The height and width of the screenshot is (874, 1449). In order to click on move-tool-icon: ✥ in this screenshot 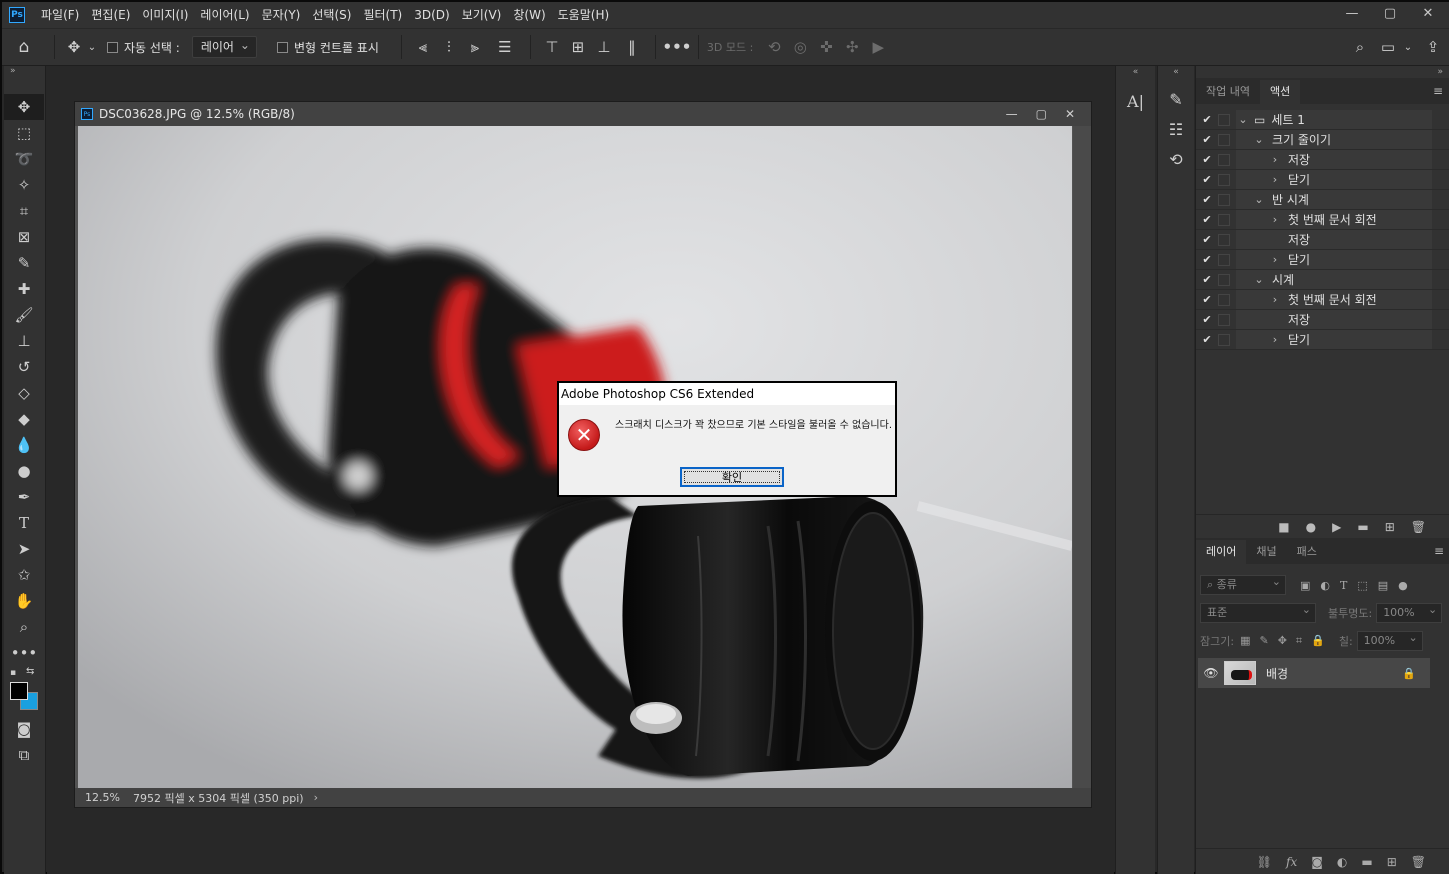, I will do `click(24, 107)`.